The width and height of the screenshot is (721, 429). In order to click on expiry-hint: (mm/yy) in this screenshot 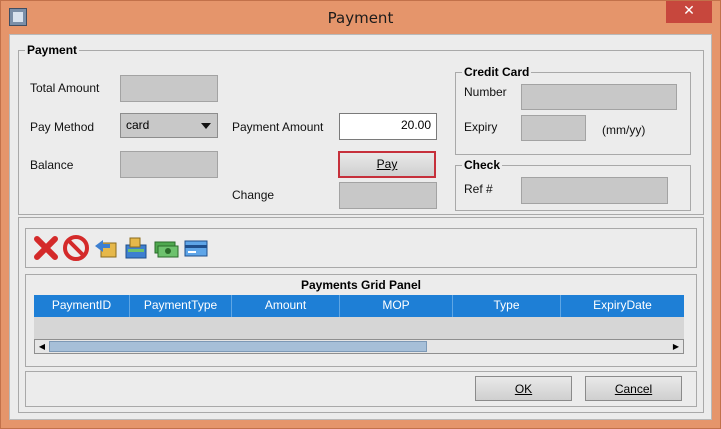, I will do `click(624, 130)`.